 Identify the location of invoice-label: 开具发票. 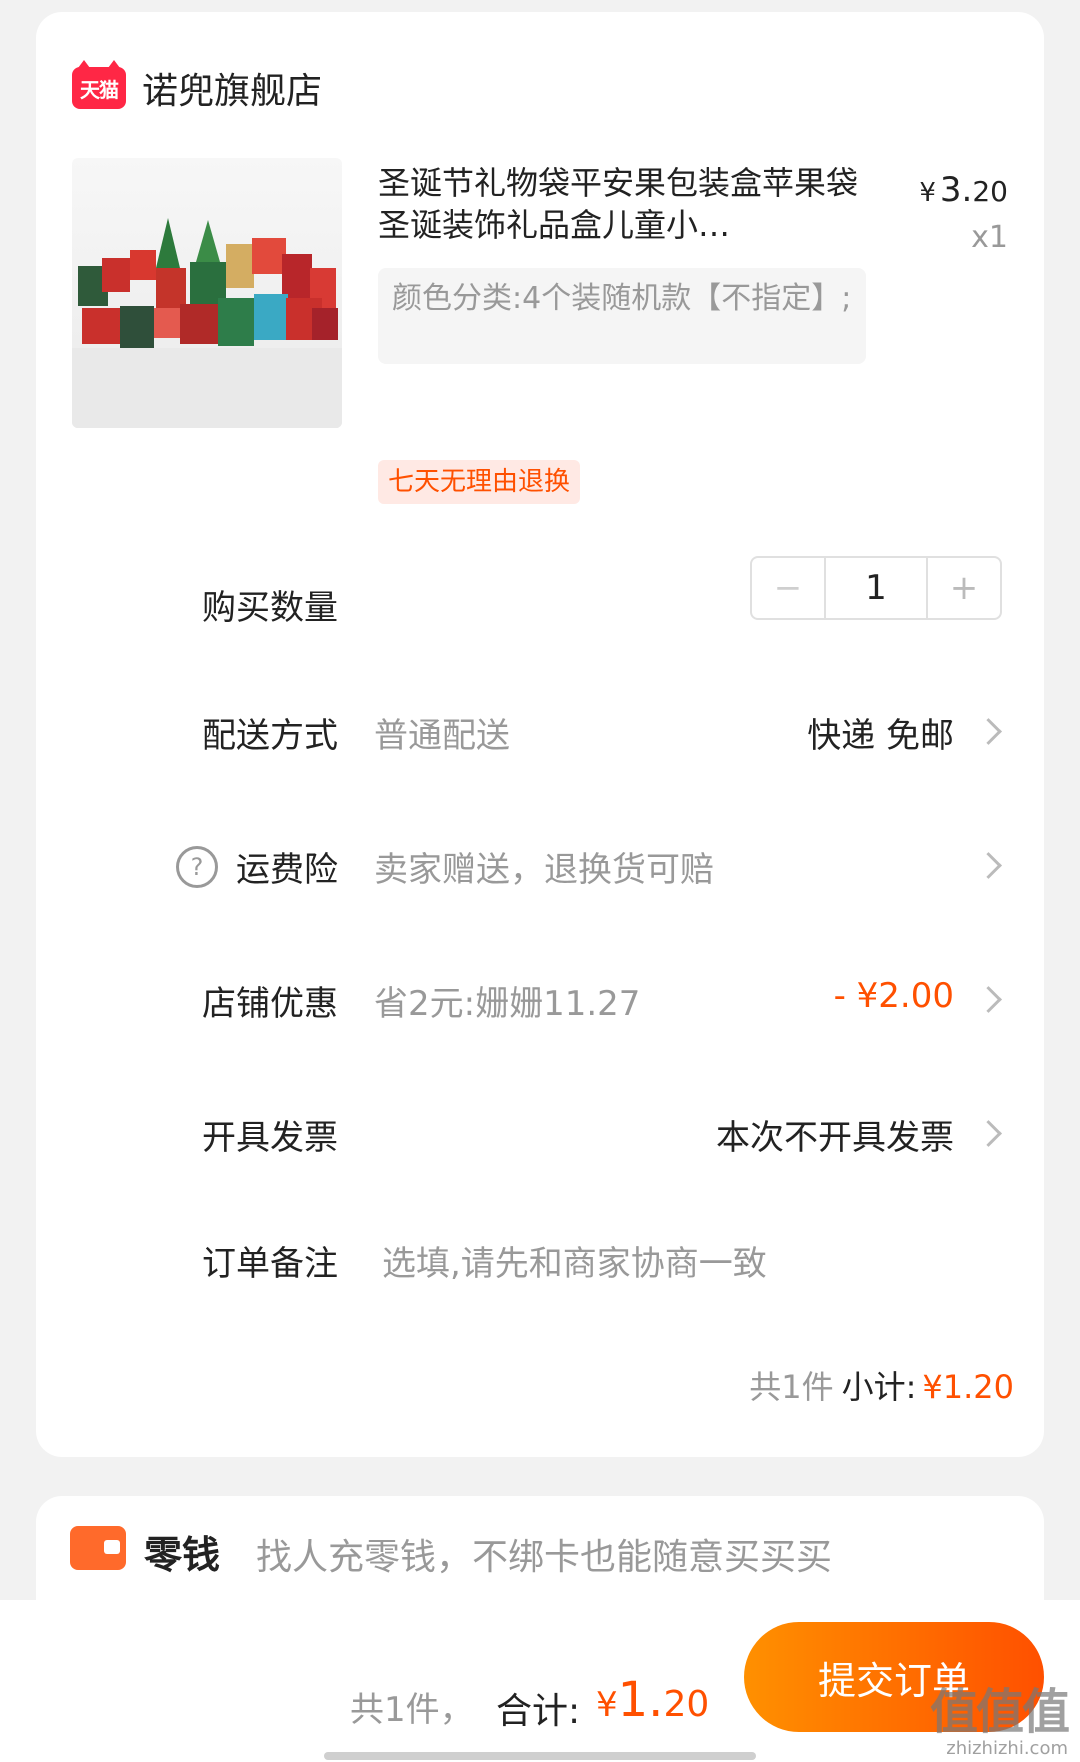
(270, 1138).